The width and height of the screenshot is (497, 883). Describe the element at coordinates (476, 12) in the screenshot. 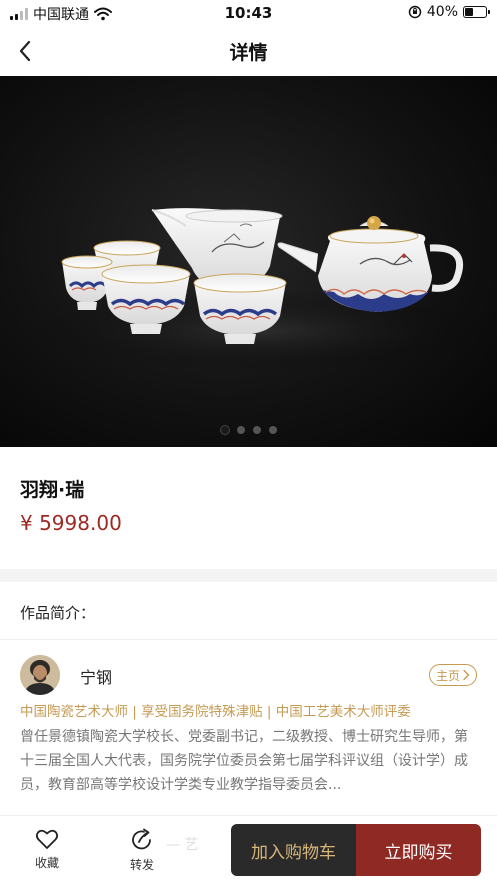

I see `battery-icon` at that location.